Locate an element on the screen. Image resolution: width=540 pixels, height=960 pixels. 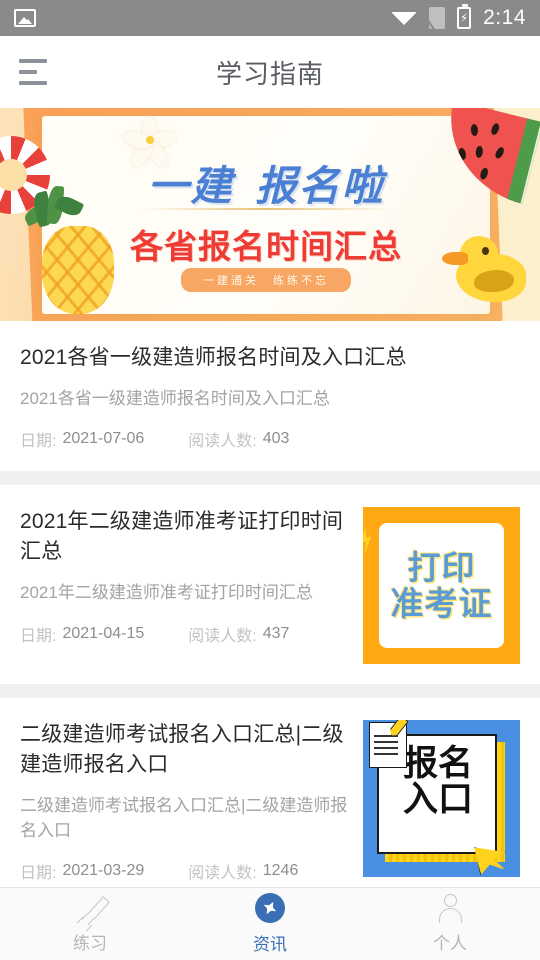
article-meta: 日期: 2021-07-06 阅读人数: 403 is located at coordinates (270, 439).